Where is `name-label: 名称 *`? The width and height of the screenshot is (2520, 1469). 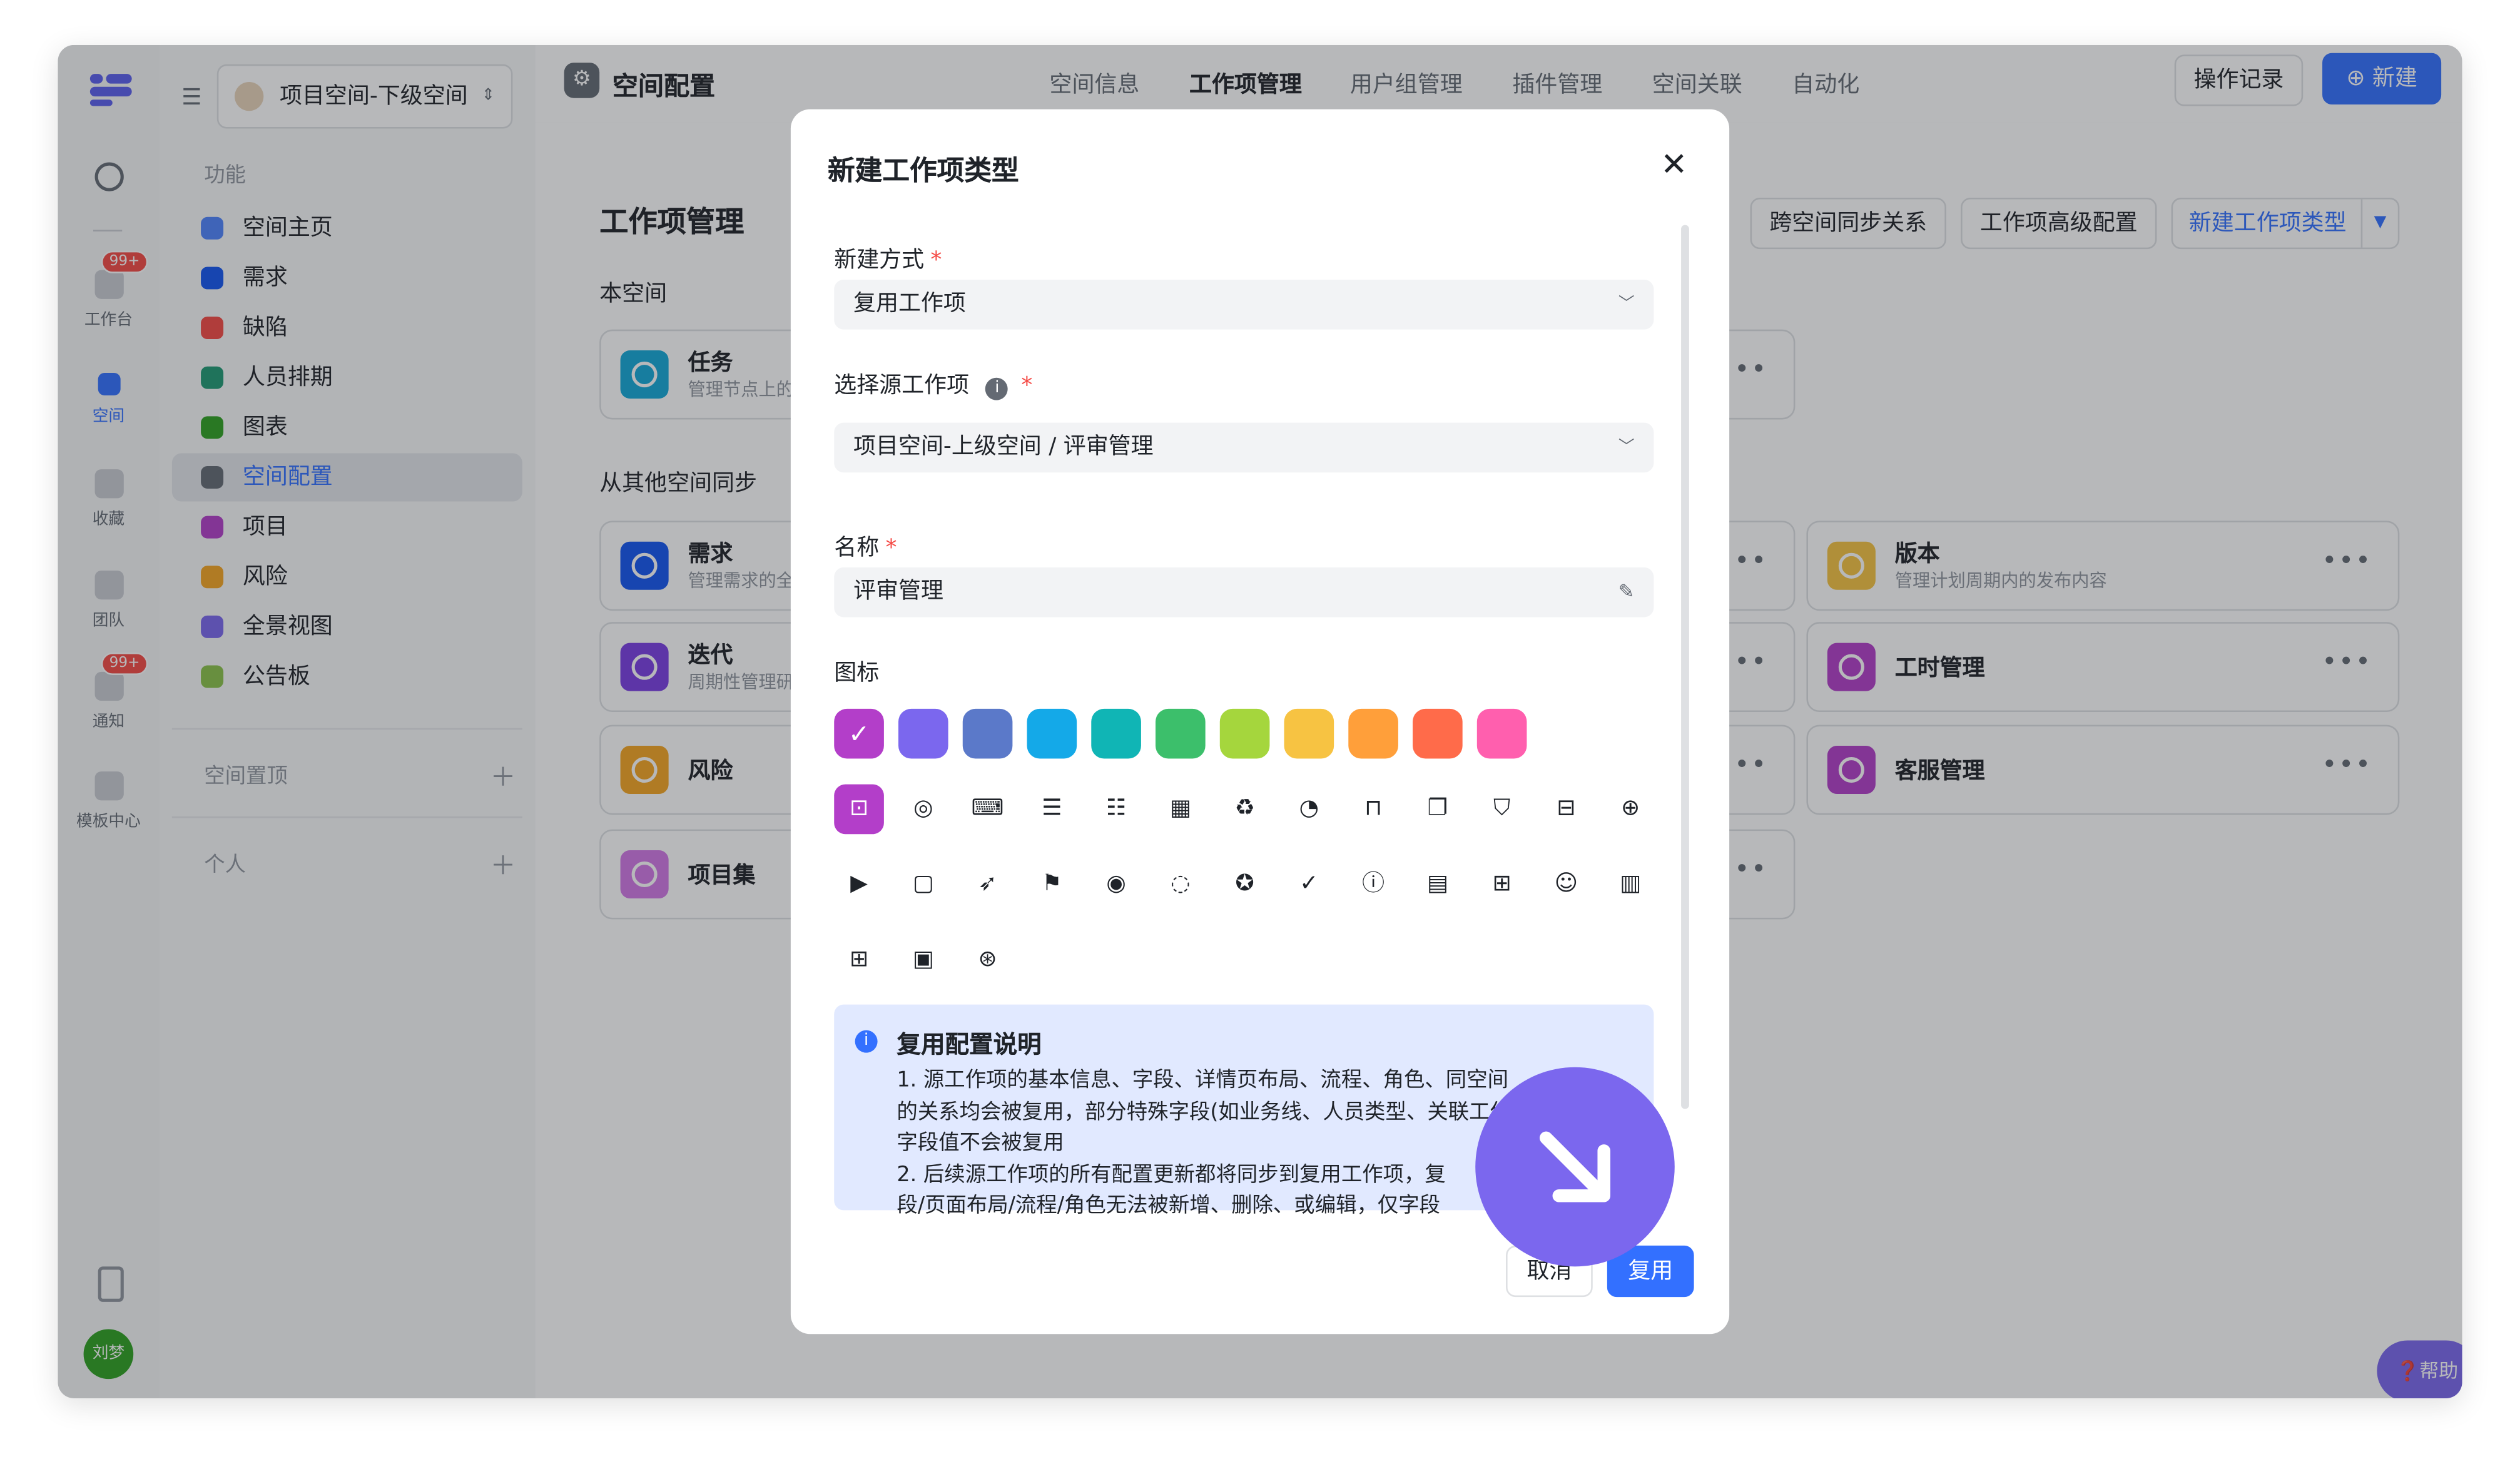
name-label: 名称 * is located at coordinates (866, 546).